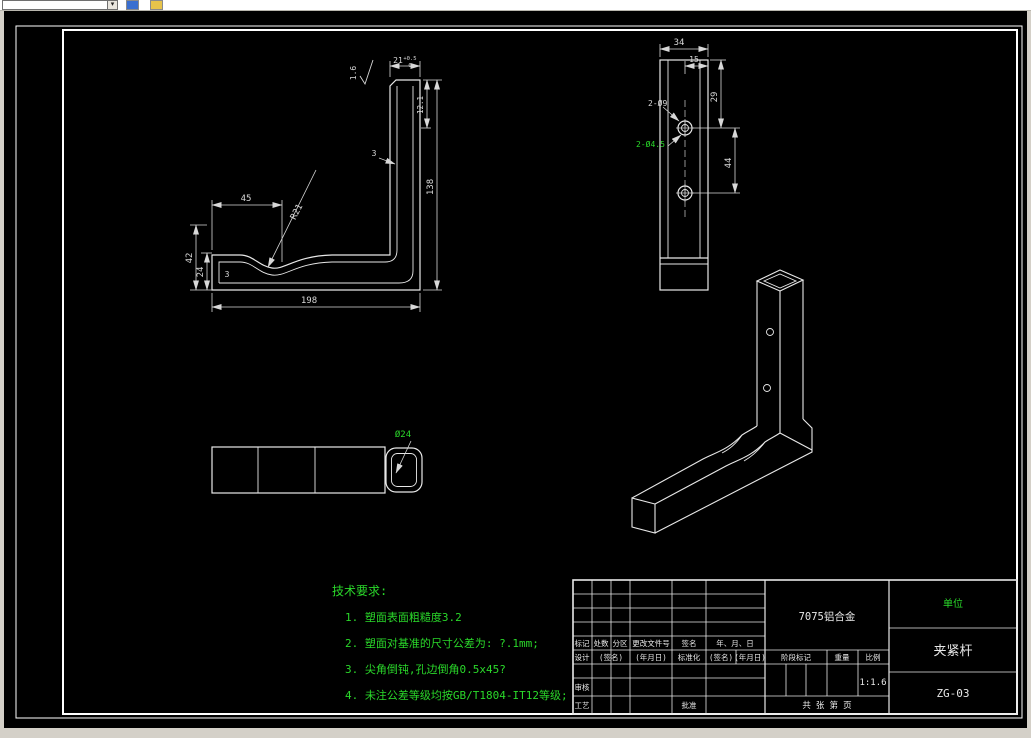 This screenshot has width=1031, height=738. Describe the element at coordinates (515, 5) in the screenshot. I see `top-toolbar: ▾` at that location.